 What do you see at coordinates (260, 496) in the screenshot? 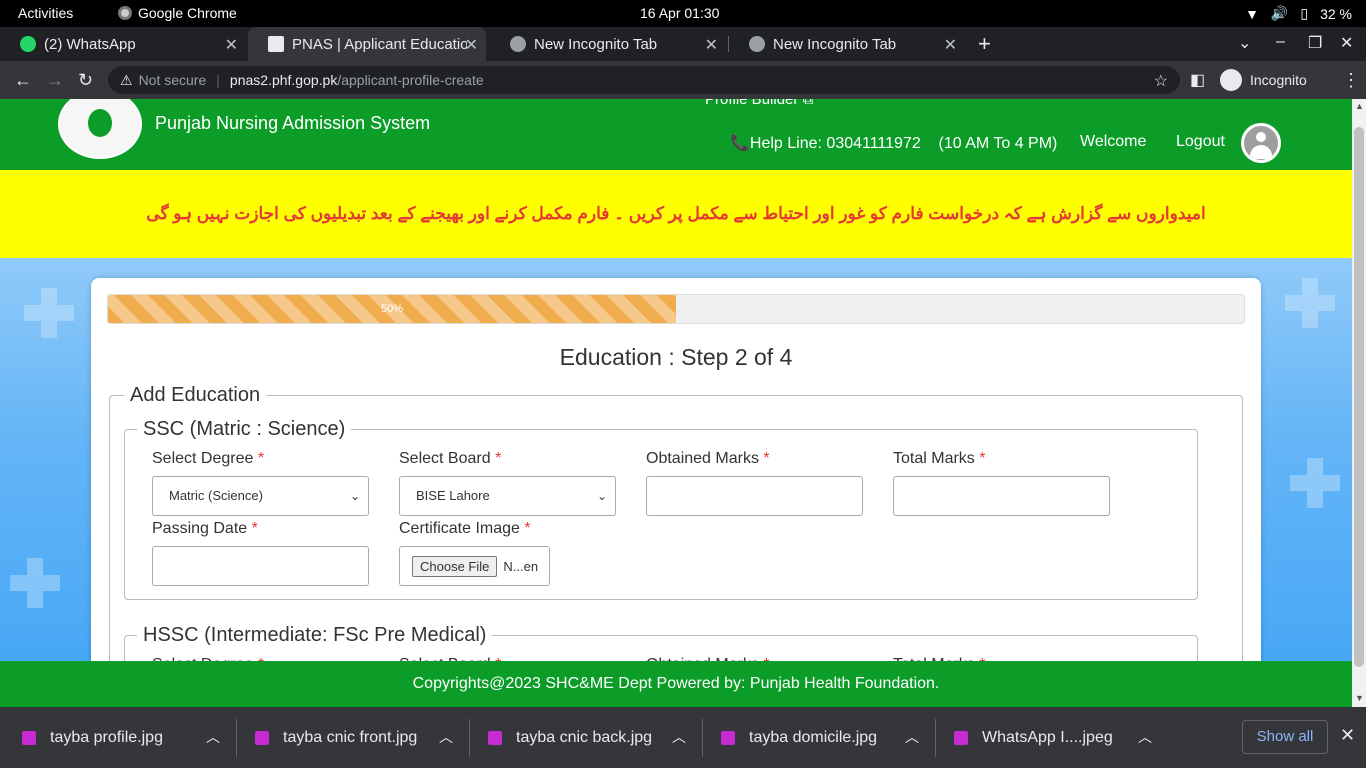
I see `ssc-degree-select: Matric (Science) ⌄` at bounding box center [260, 496].